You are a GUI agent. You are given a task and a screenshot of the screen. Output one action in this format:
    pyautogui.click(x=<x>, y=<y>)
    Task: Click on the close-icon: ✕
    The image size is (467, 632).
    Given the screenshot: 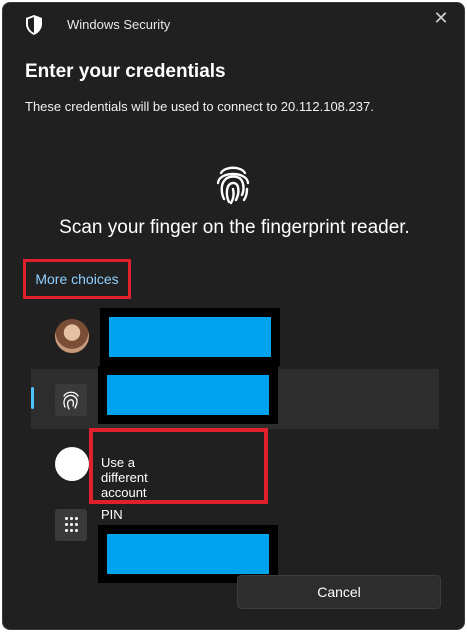 What is the action you would take?
    pyautogui.click(x=441, y=18)
    